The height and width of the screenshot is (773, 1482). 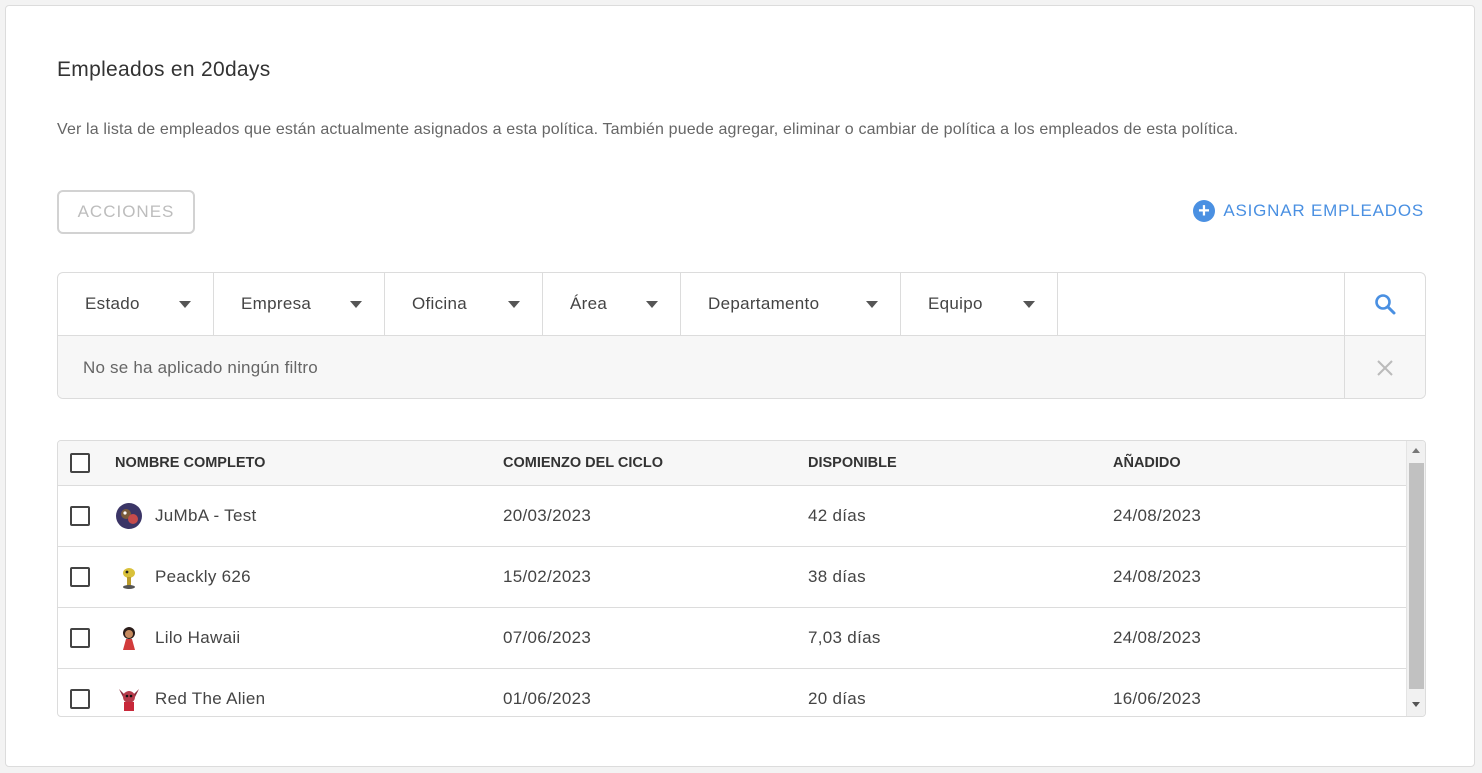 What do you see at coordinates (80, 463) in the screenshot?
I see `select-all-checkbox` at bounding box center [80, 463].